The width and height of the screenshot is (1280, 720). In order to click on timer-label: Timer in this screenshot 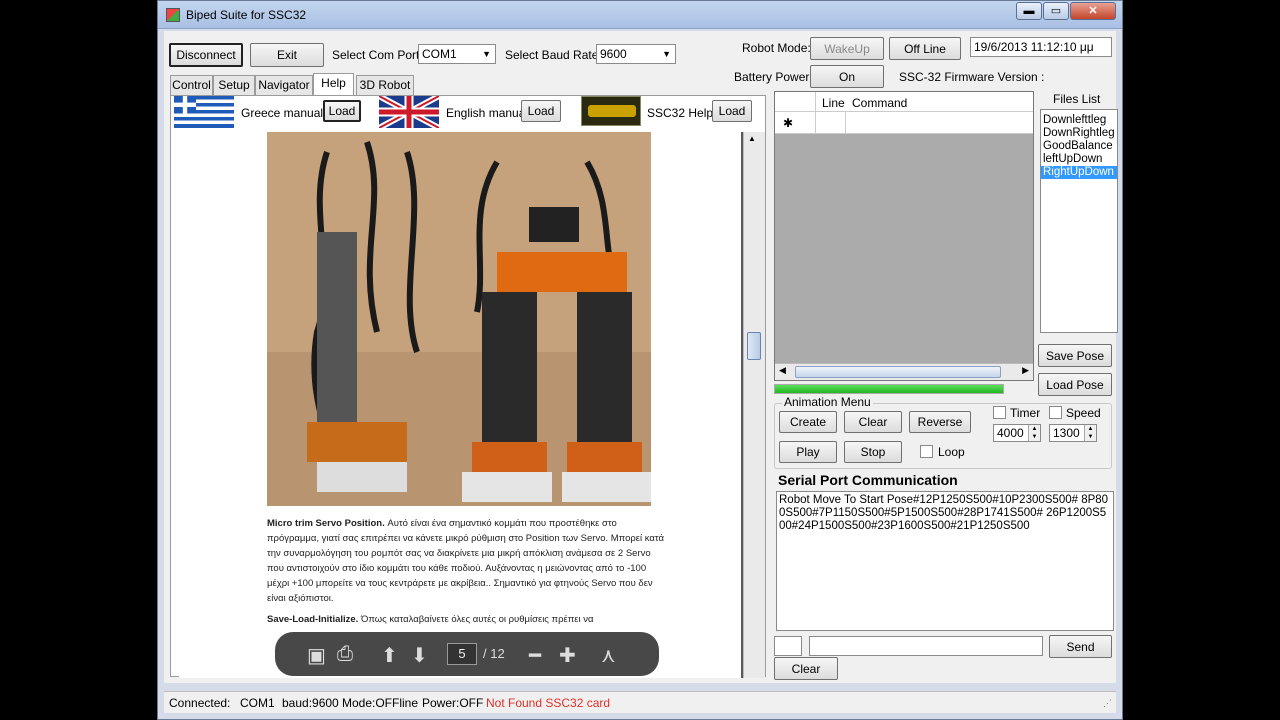, I will do `click(1025, 413)`.